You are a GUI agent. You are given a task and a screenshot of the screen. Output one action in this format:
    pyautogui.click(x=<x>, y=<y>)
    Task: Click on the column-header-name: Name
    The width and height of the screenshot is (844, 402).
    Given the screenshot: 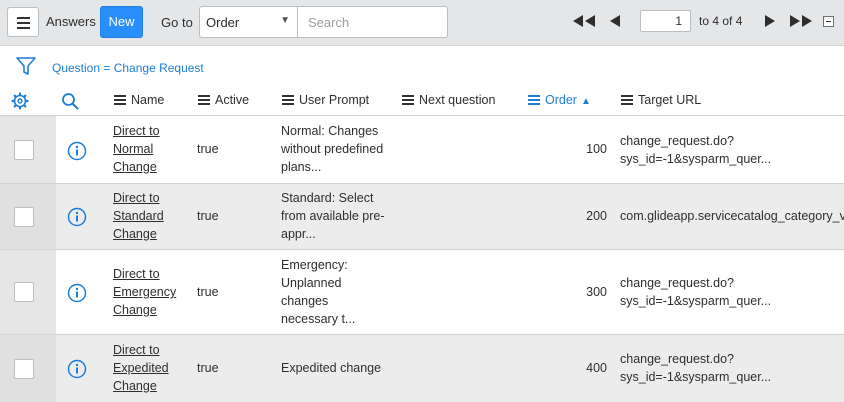 What is the action you would take?
    pyautogui.click(x=139, y=100)
    